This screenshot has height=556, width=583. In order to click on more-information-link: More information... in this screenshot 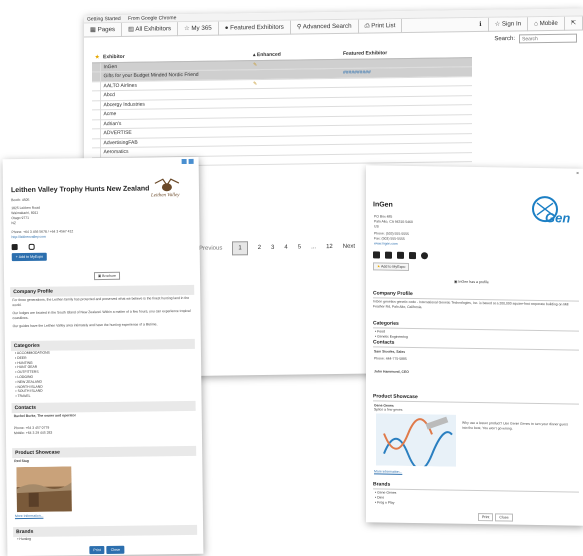, I will do `click(388, 471)`.